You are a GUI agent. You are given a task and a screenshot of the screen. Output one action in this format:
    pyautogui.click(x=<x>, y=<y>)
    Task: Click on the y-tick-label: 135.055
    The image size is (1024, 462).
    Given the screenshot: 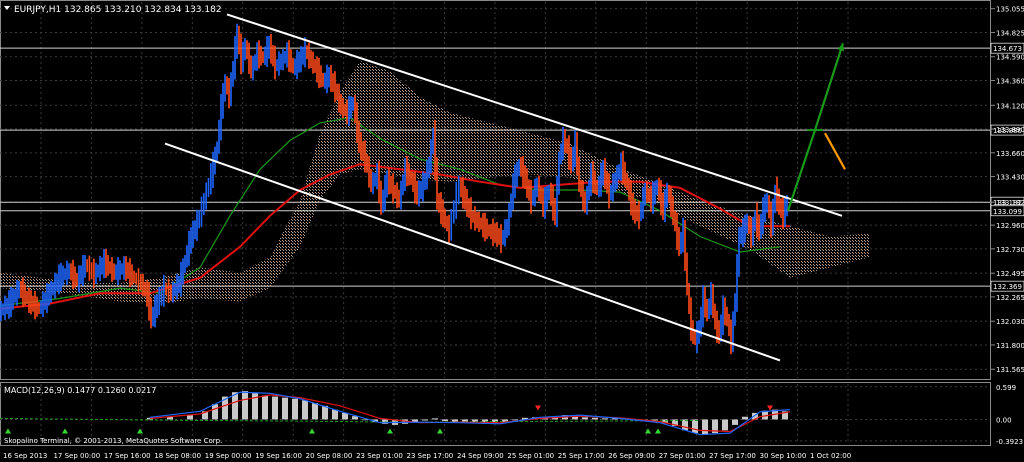 What is the action you would take?
    pyautogui.click(x=1010, y=10)
    